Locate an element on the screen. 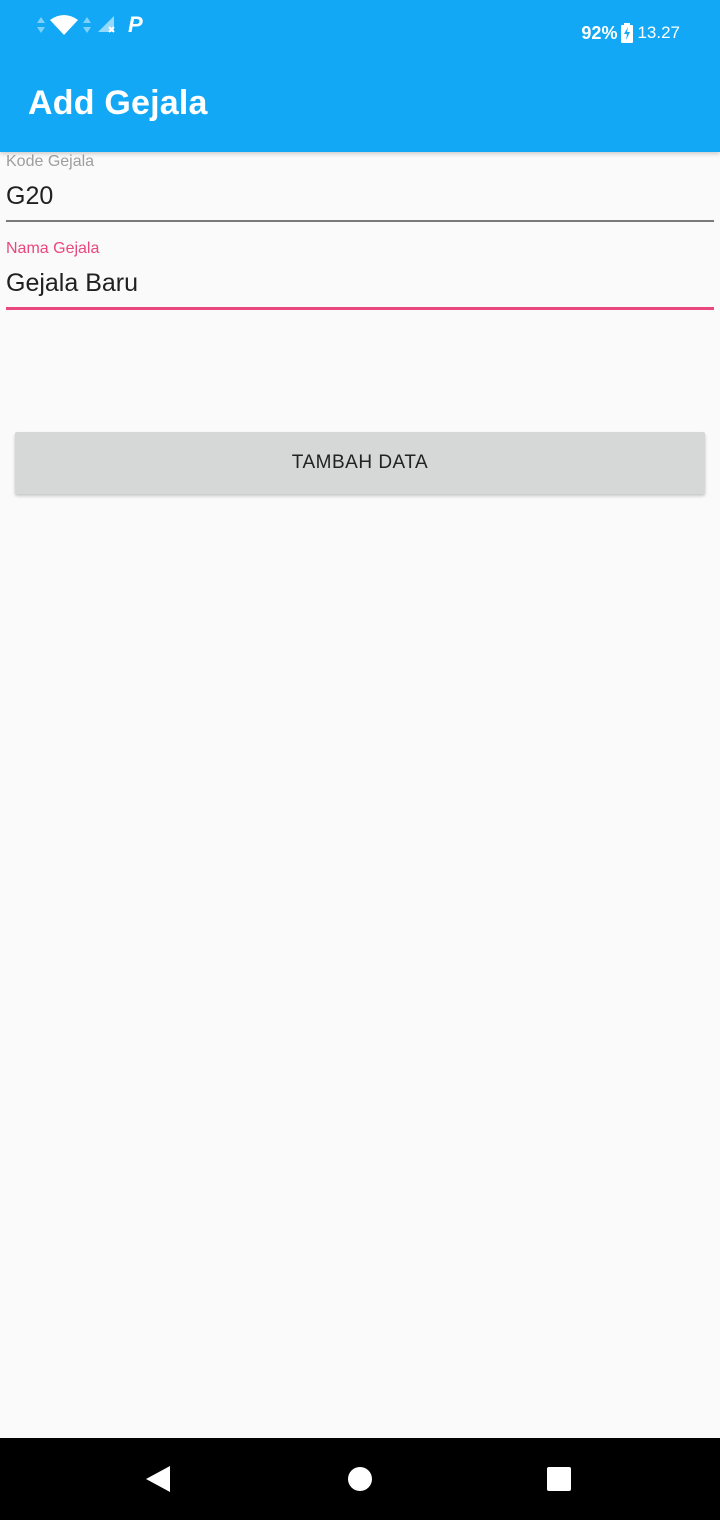 This screenshot has height=1520, width=720. kode-gejala-field: Kode Gejala G20 is located at coordinates (360, 187).